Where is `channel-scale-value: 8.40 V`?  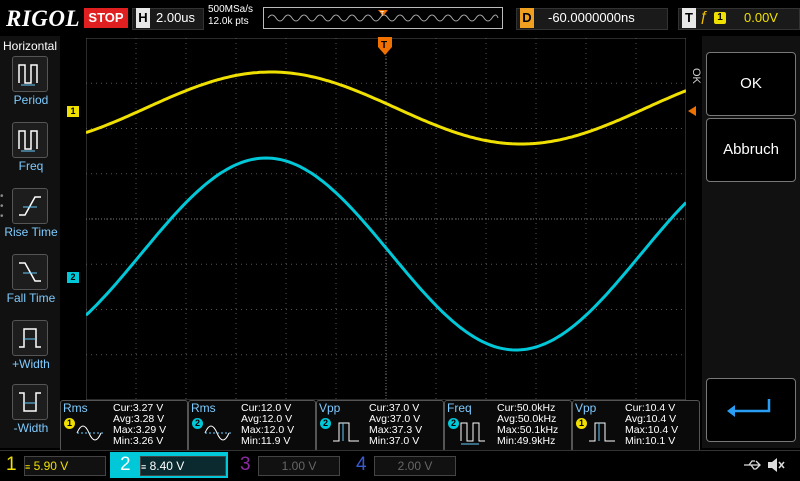 channel-scale-value: 8.40 V is located at coordinates (167, 466).